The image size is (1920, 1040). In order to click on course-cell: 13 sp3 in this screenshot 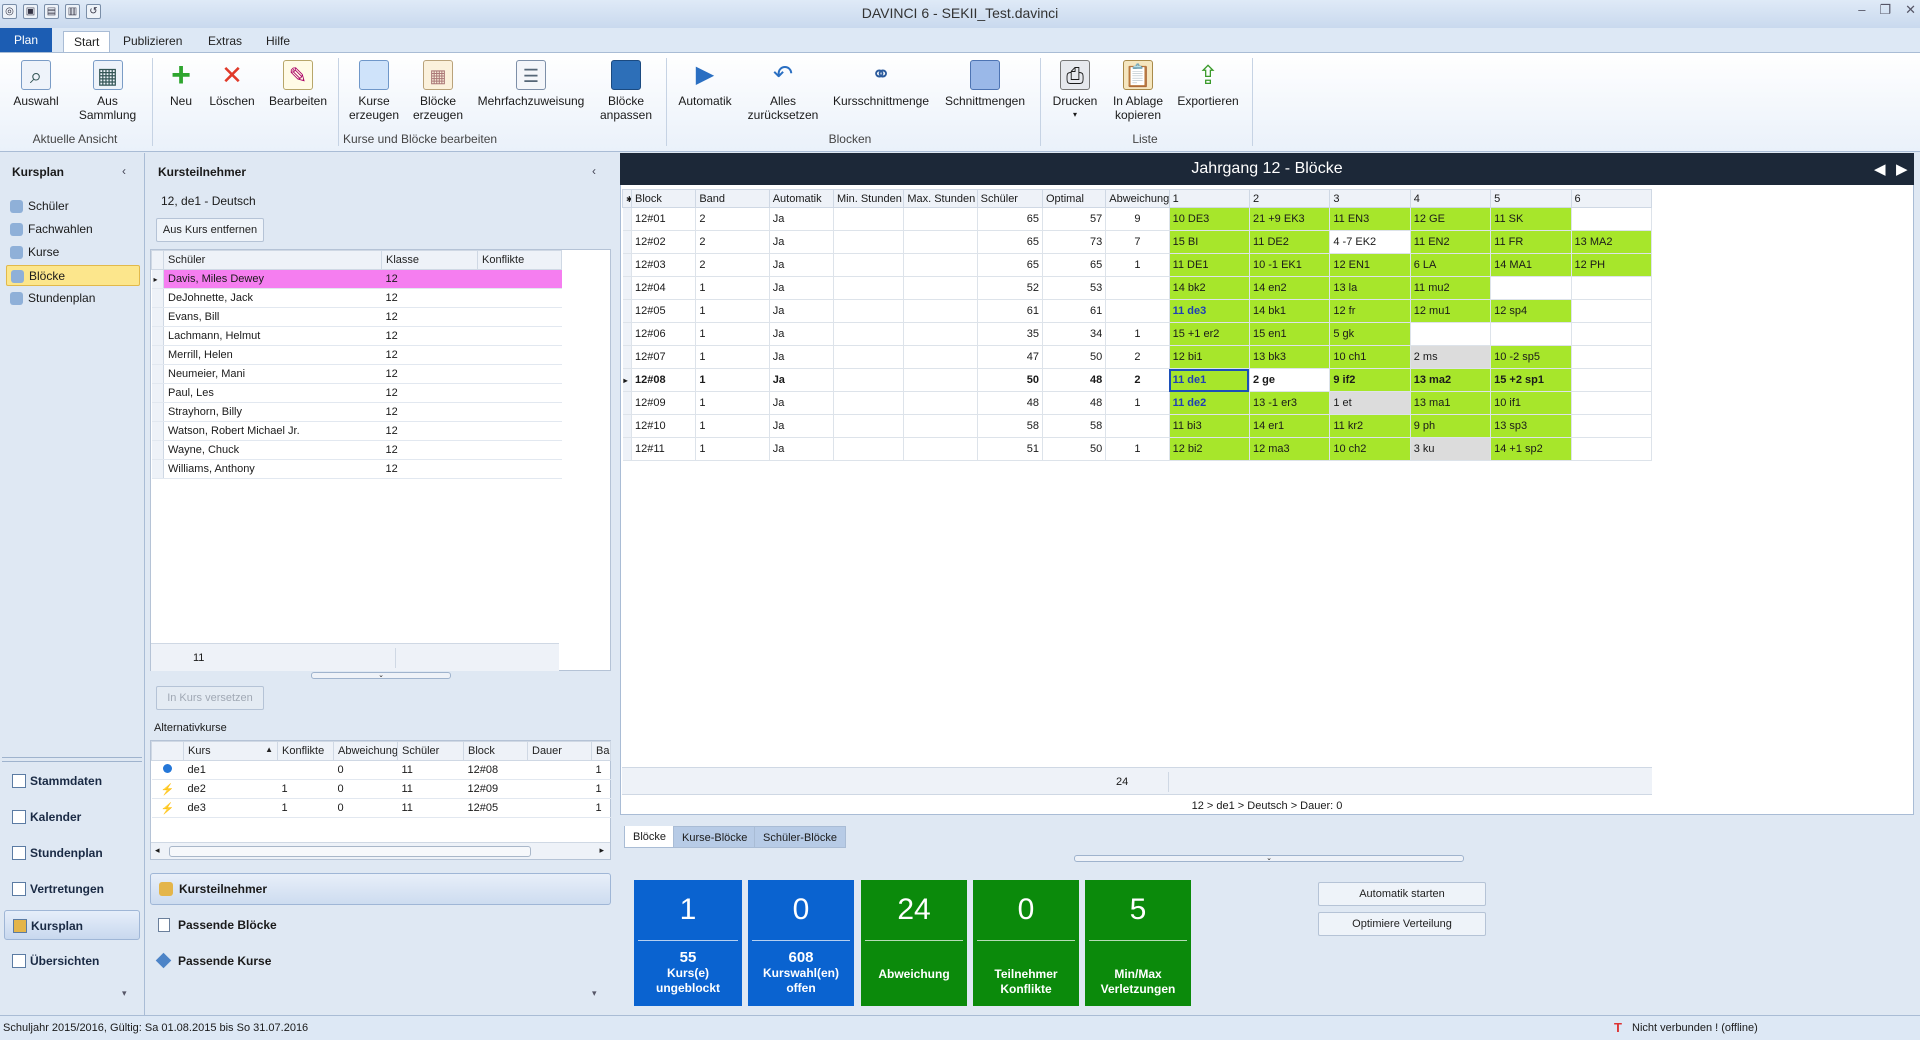, I will do `click(1531, 426)`.